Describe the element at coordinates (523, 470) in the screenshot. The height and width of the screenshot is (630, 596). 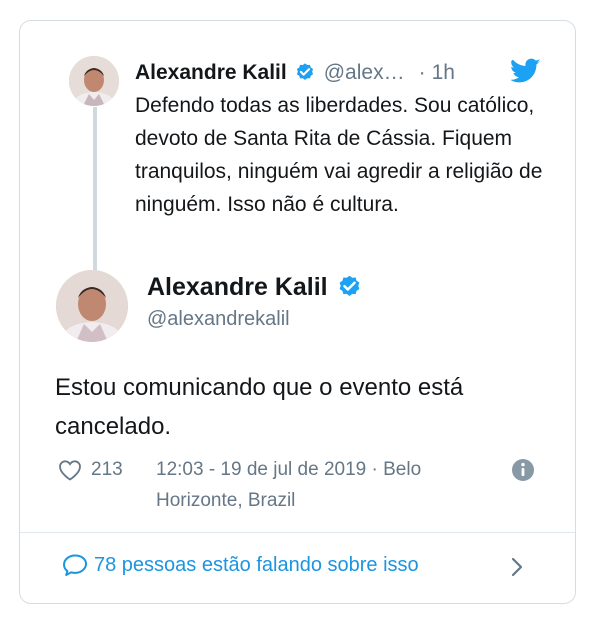
I see `info-icon` at that location.